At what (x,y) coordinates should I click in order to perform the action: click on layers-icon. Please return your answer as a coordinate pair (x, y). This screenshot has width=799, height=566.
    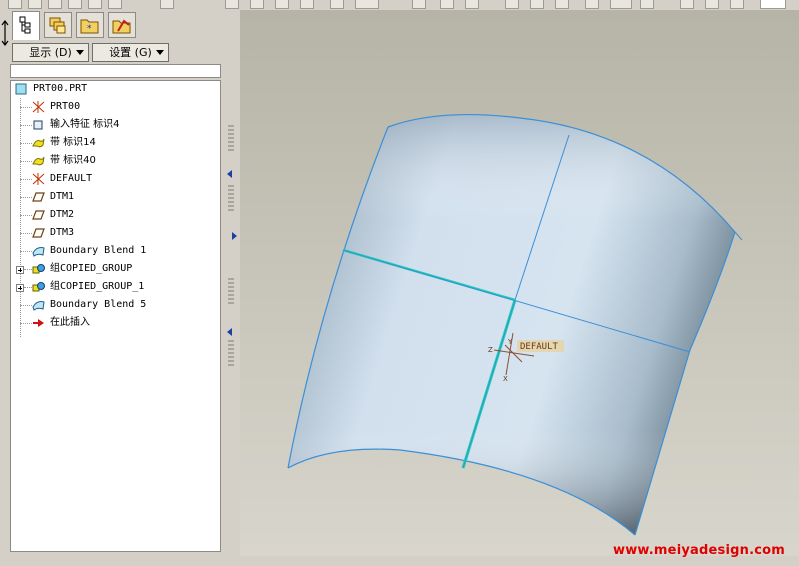
    Looking at the image, I should click on (57, 25).